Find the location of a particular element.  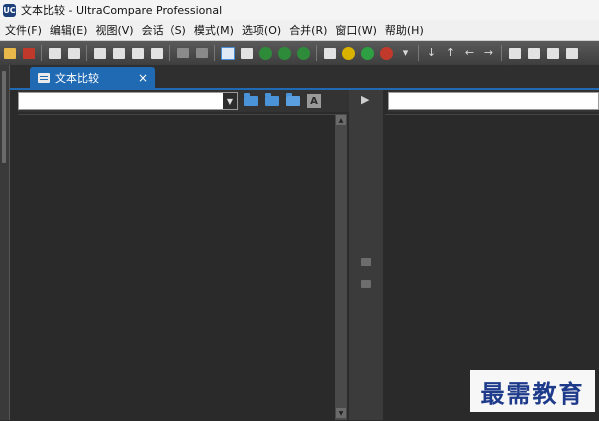

play-arrow-icon: ▶ is located at coordinates (365, 99).